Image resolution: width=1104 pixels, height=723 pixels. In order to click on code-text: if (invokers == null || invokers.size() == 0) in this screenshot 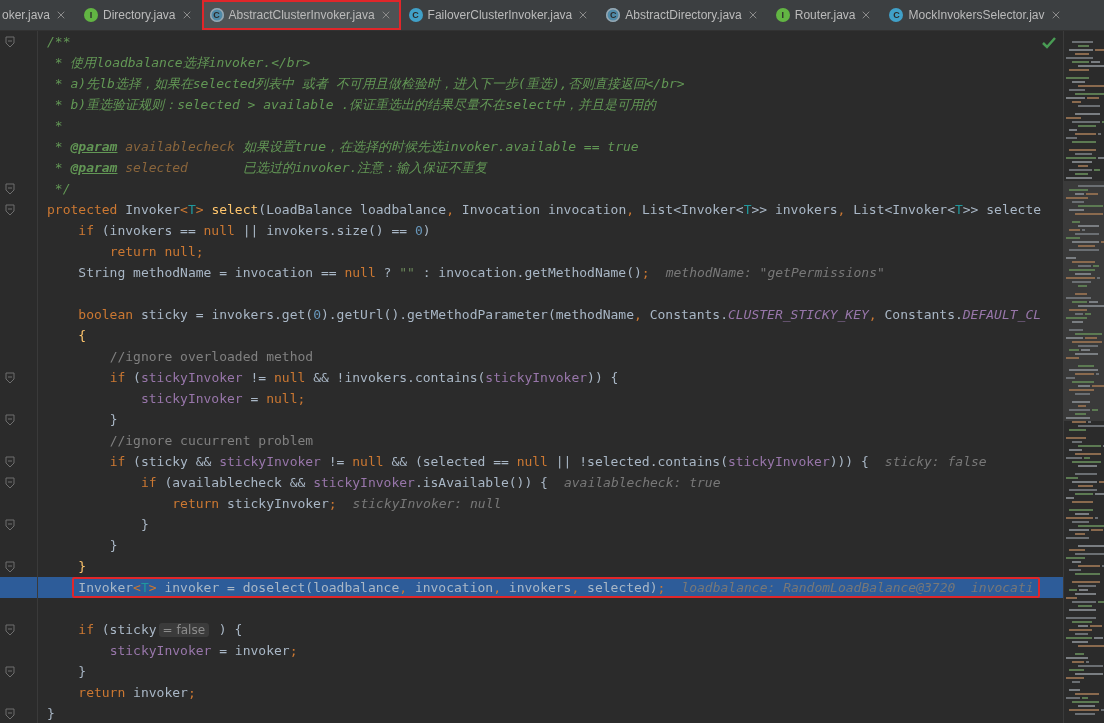, I will do `click(254, 230)`.